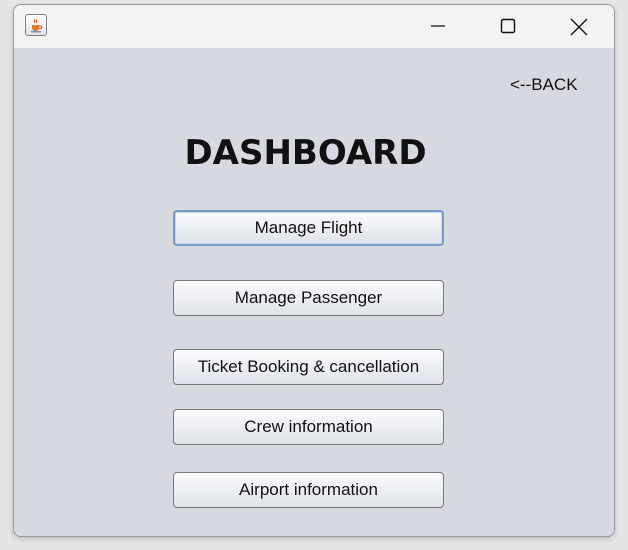 Image resolution: width=628 pixels, height=550 pixels. Describe the element at coordinates (308, 367) in the screenshot. I see `ticket-booking-button: Ticket Booking & cancellation` at that location.